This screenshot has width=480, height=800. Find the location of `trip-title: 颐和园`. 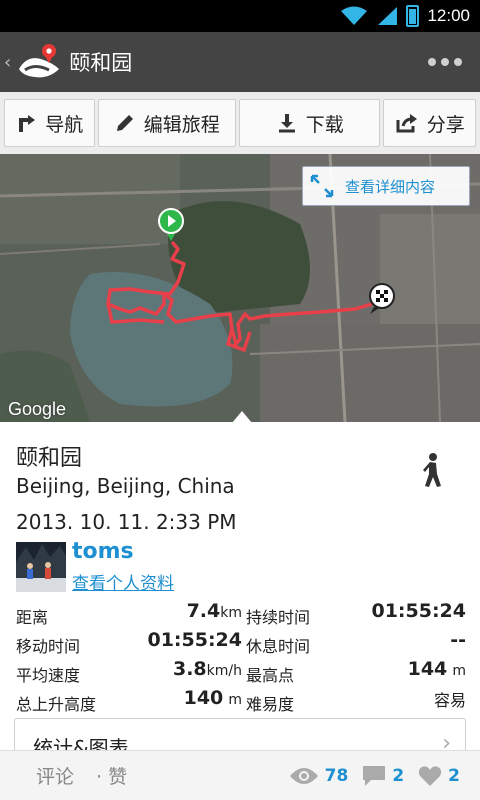

trip-title: 颐和园 is located at coordinates (49, 458).